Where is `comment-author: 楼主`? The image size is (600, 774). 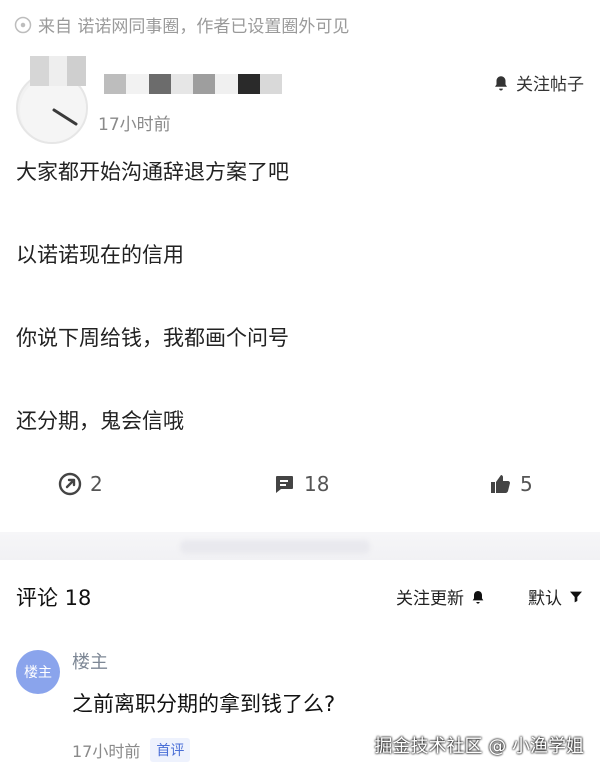
comment-author: 楼主 is located at coordinates (90, 661).